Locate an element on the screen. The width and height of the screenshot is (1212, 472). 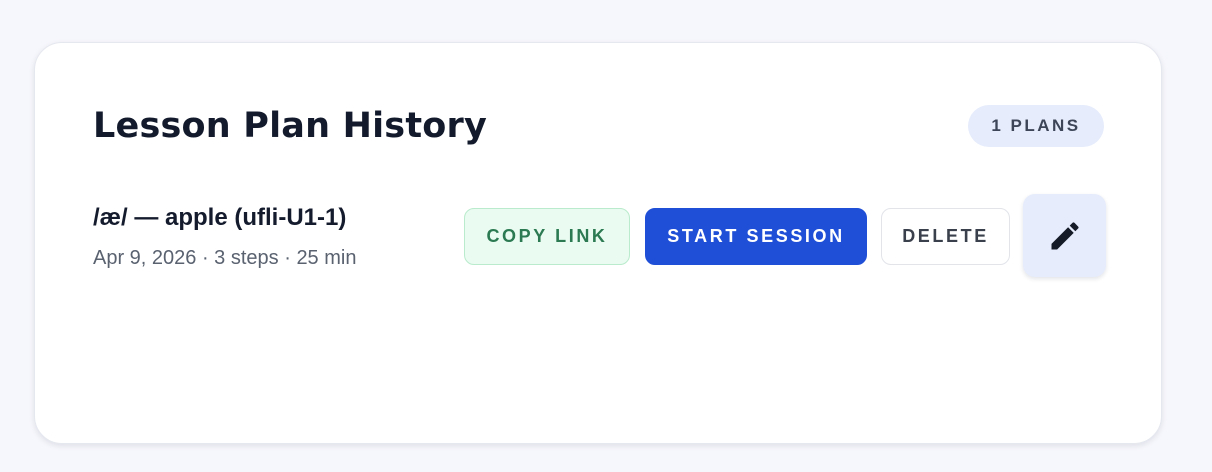
delete-button: DELETE is located at coordinates (945, 236).